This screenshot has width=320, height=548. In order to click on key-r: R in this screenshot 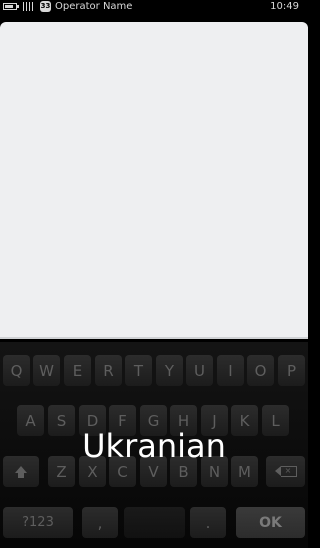, I will do `click(108, 370)`.